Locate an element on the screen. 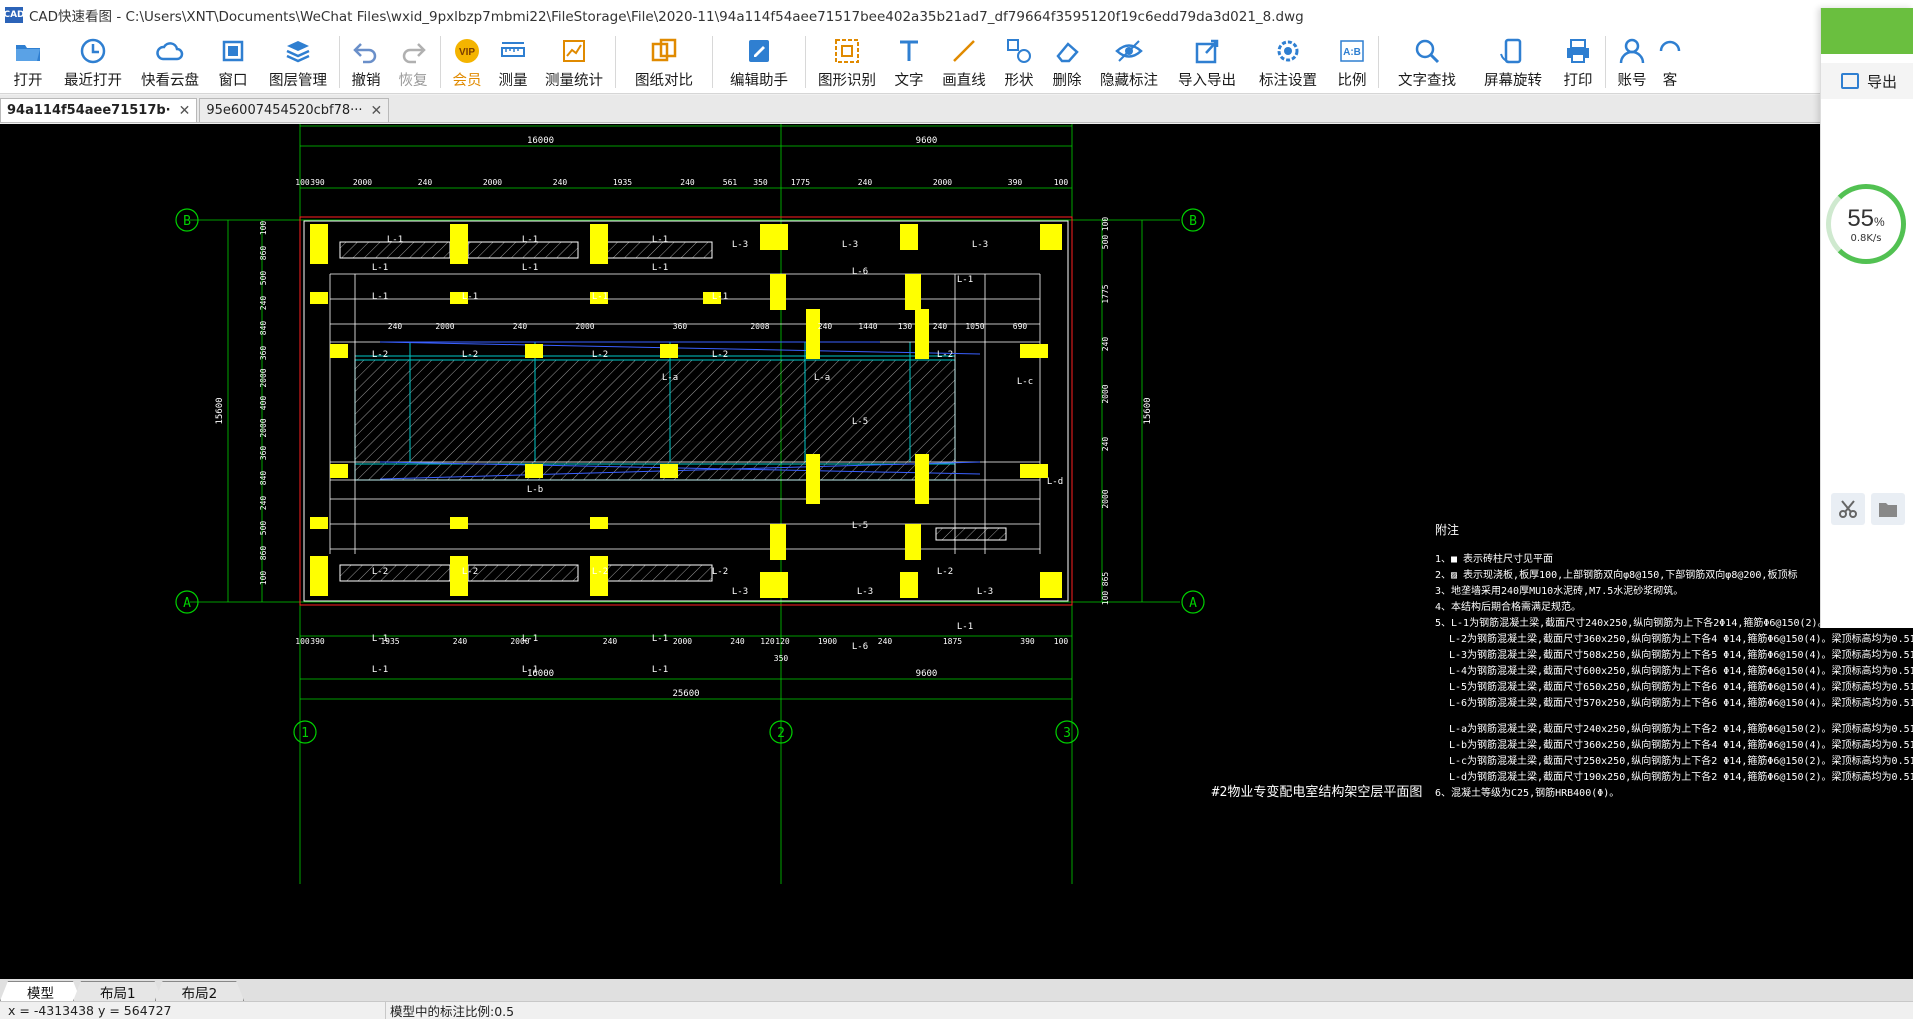 The width and height of the screenshot is (1913, 1019). notes-line: 1、■ 表示砖柱尺寸见平面 is located at coordinates (1494, 558).